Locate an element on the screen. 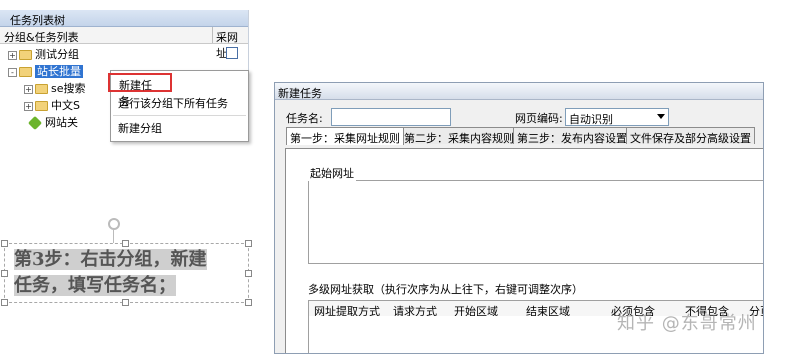  tree-item-label: se搜索 is located at coordinates (68, 88).